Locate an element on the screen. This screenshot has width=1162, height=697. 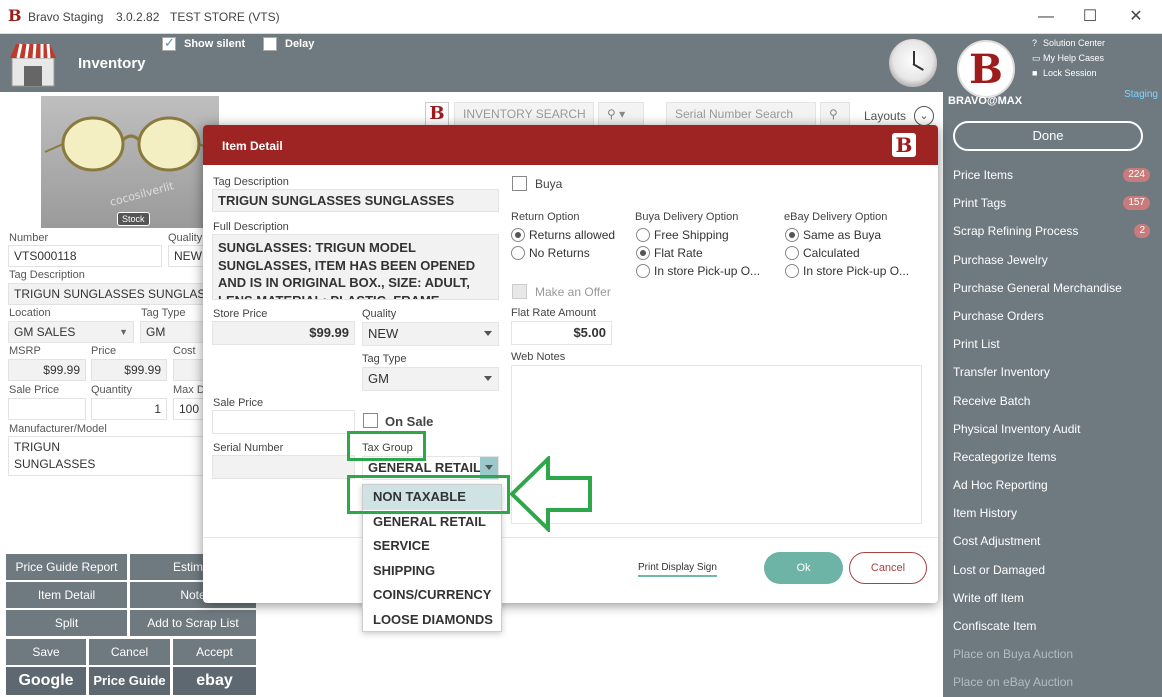
inventory-search-input: INVENTORY SEARCH is located at coordinates (524, 114).